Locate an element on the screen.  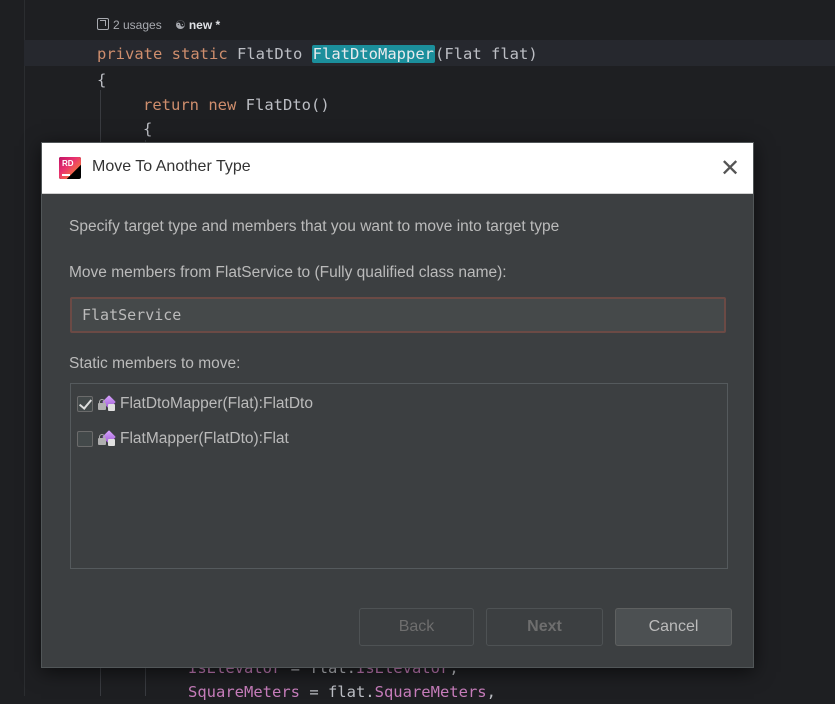
code-vision-hint: 2 usages ☯ new * is located at coordinates (158, 25).